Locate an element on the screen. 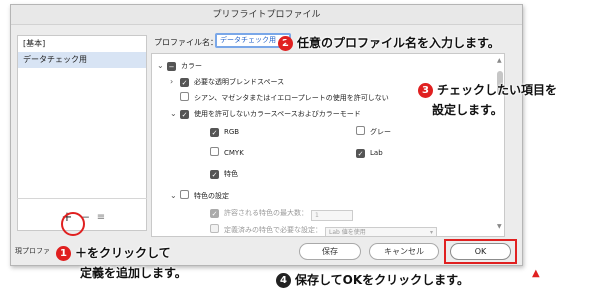  gray-label: グレー is located at coordinates (380, 132).